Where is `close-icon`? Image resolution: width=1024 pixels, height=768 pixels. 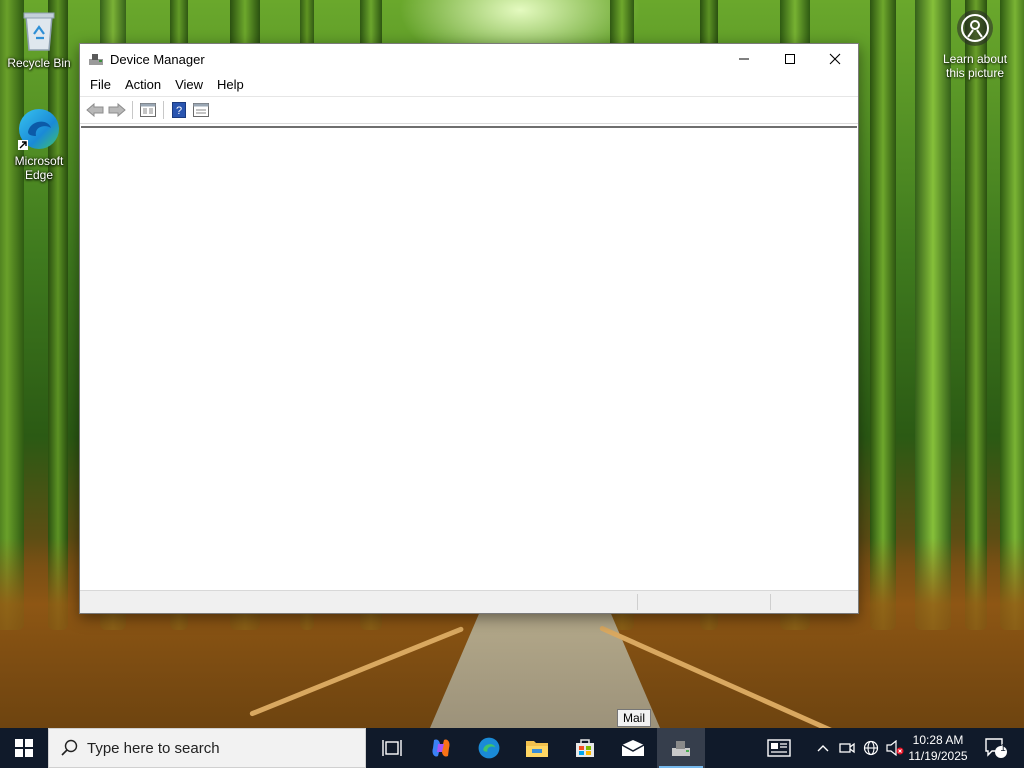
close-icon is located at coordinates (835, 59).